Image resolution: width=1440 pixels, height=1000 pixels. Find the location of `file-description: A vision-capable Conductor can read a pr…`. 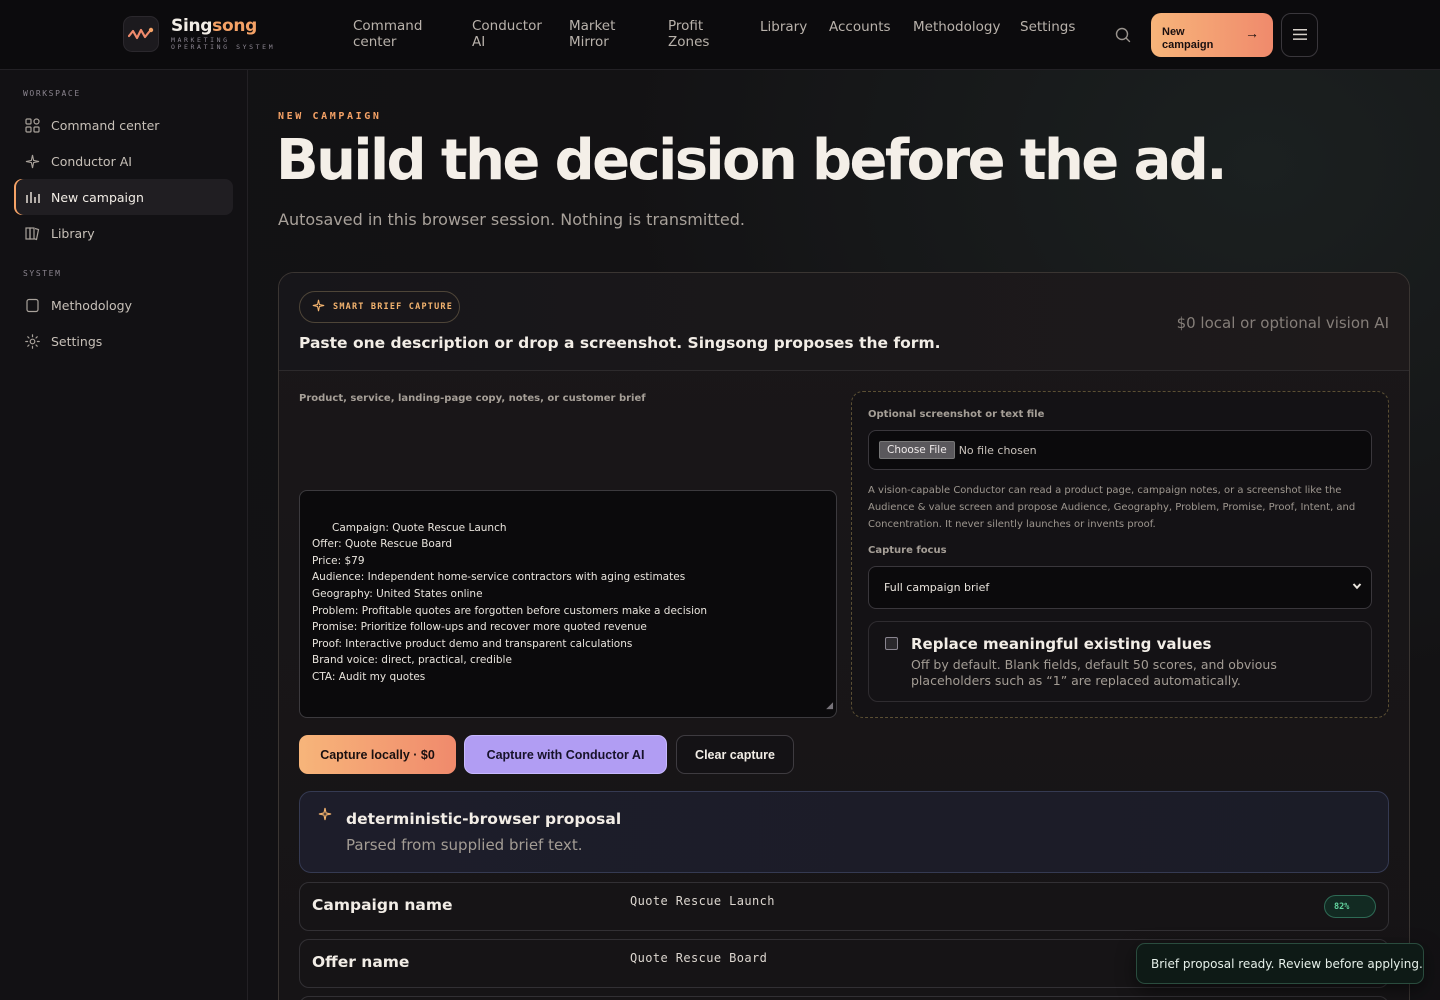

file-description: A vision-capable Conductor can read a pr… is located at coordinates (1112, 507).